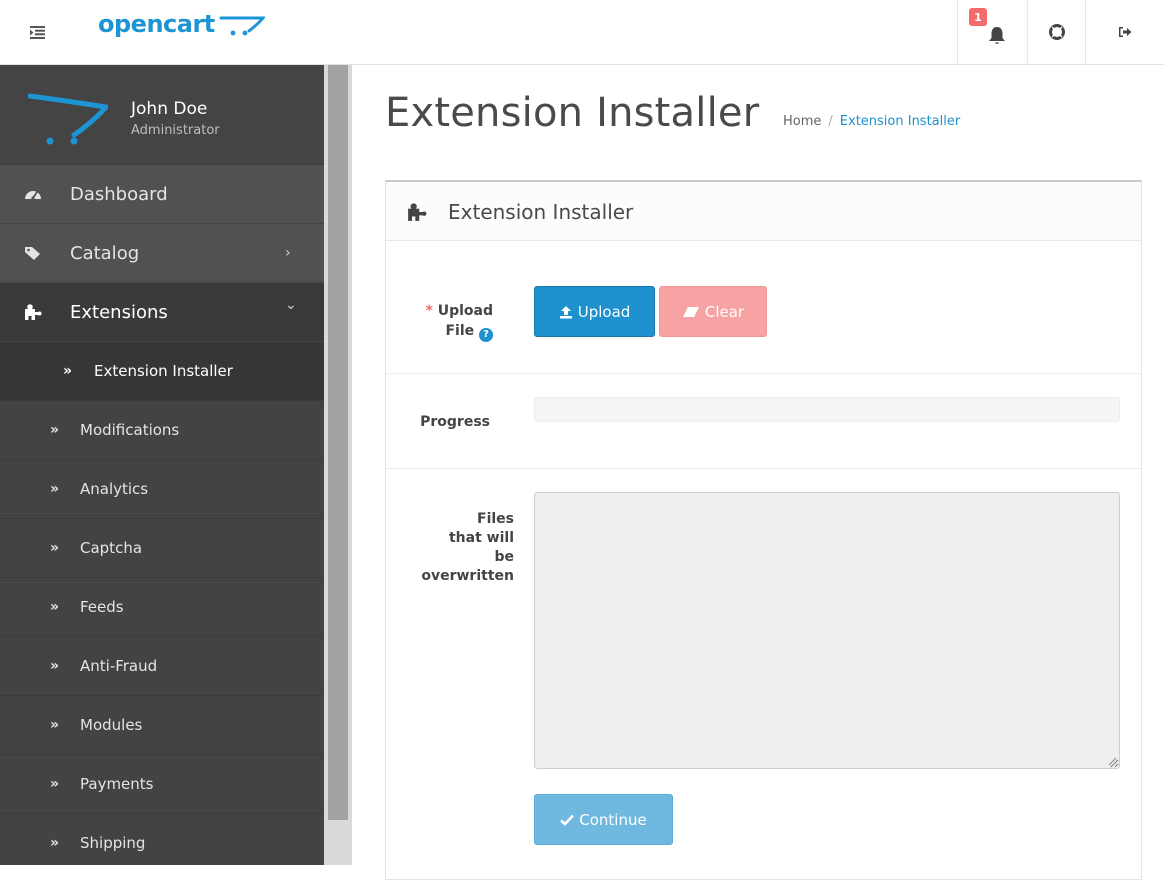 This screenshot has height=880, width=1164. What do you see at coordinates (162, 607) in the screenshot?
I see `sidebar-subitem-feeds: » Feeds` at bounding box center [162, 607].